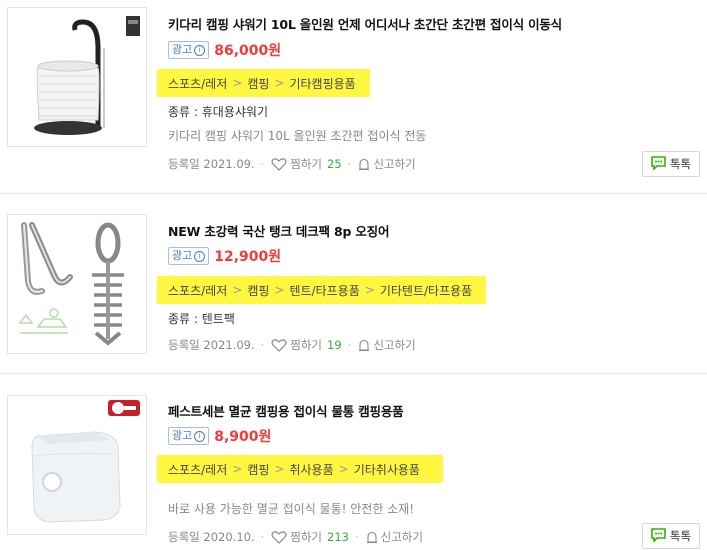 This screenshot has height=550, width=707. What do you see at coordinates (211, 537) in the screenshot?
I see `registration-date: 등록일 2020.10.` at bounding box center [211, 537].